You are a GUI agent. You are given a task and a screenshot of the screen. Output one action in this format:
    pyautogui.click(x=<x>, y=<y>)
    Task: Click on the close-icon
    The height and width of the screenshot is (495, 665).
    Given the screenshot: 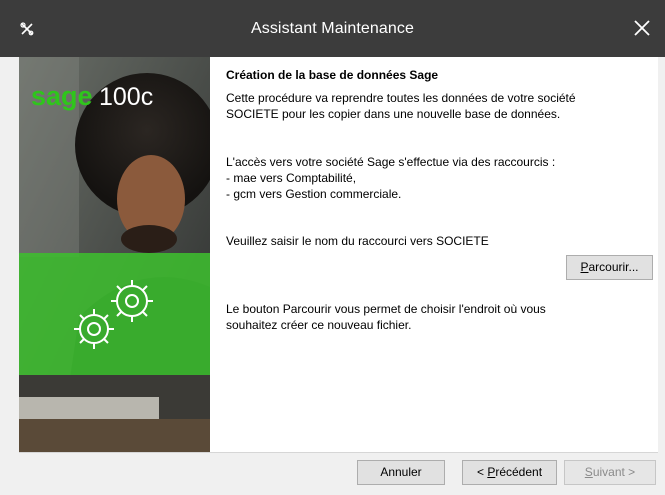 What is the action you would take?
    pyautogui.click(x=642, y=28)
    